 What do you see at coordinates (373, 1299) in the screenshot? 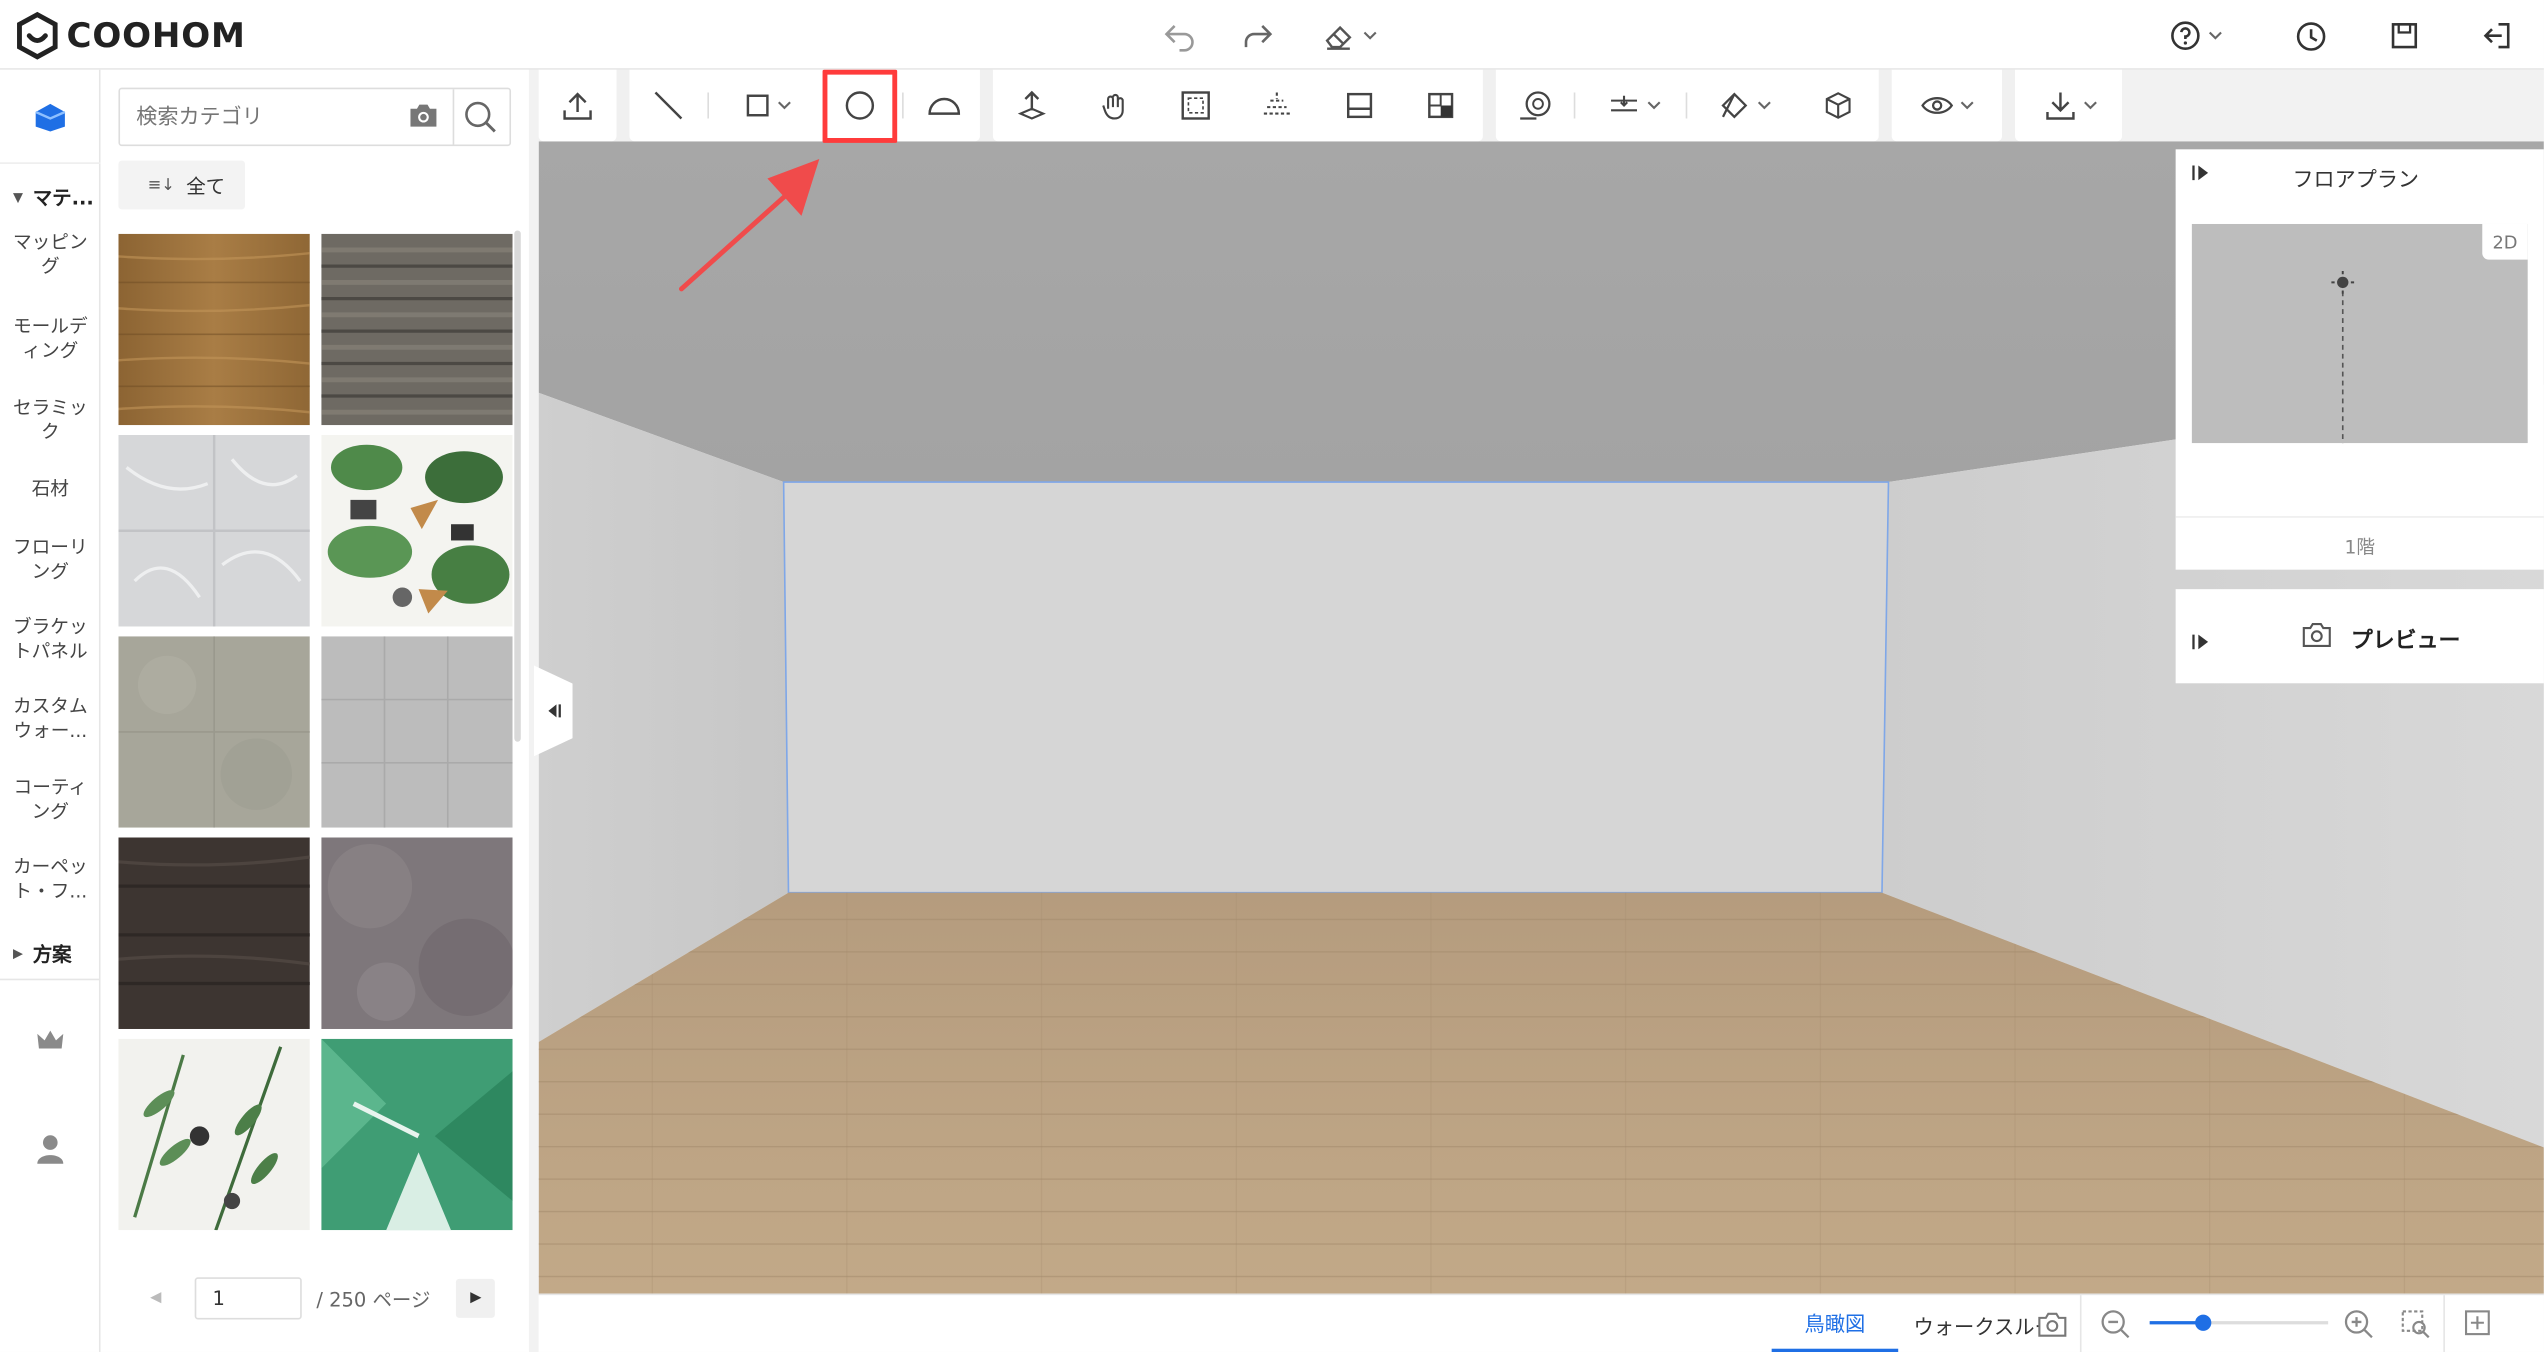
I see `page-total: / 250 ページ` at bounding box center [373, 1299].